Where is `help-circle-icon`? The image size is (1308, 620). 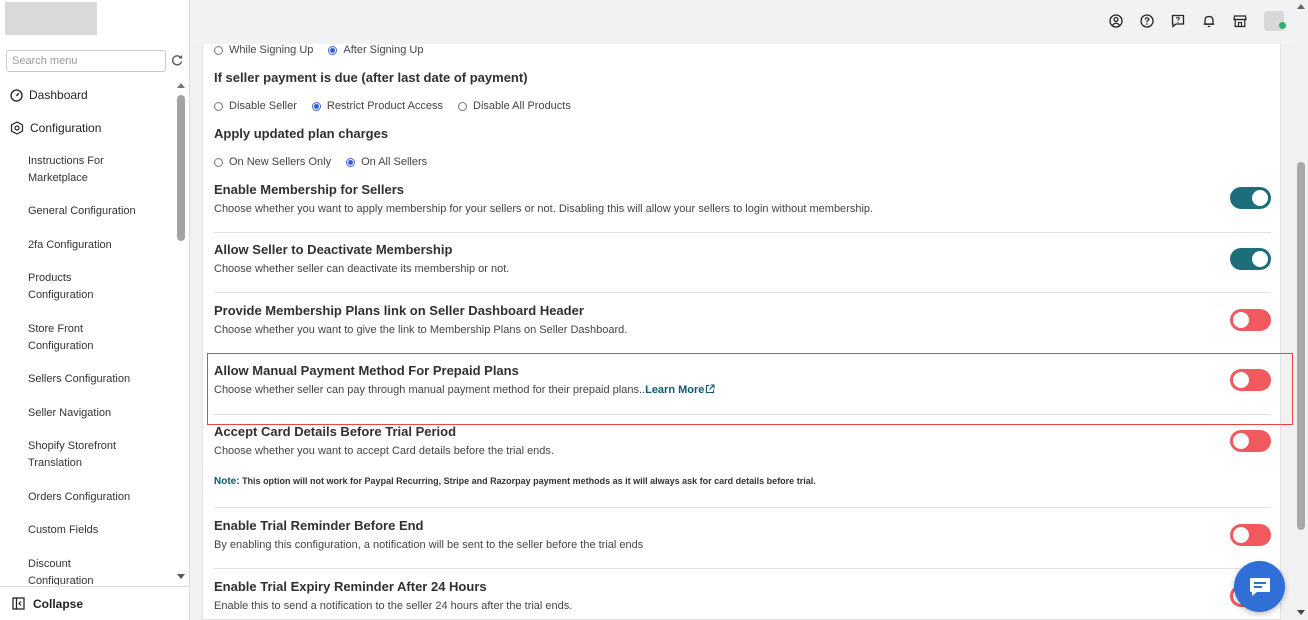 help-circle-icon is located at coordinates (1147, 21).